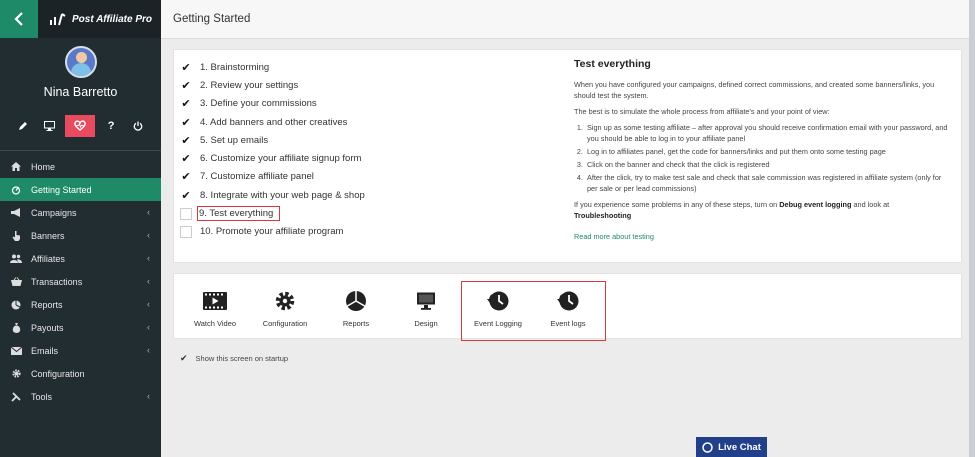  Describe the element at coordinates (272, 122) in the screenshot. I see `step-item: ✔ 4. Add banners and other creatives` at that location.